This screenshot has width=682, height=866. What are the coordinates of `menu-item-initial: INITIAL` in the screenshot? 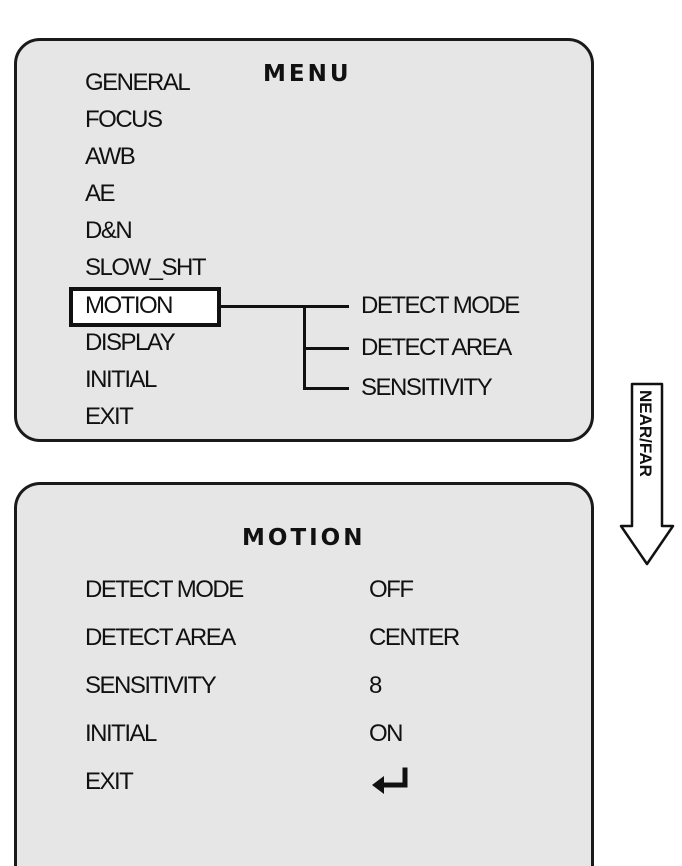 It's located at (121, 380).